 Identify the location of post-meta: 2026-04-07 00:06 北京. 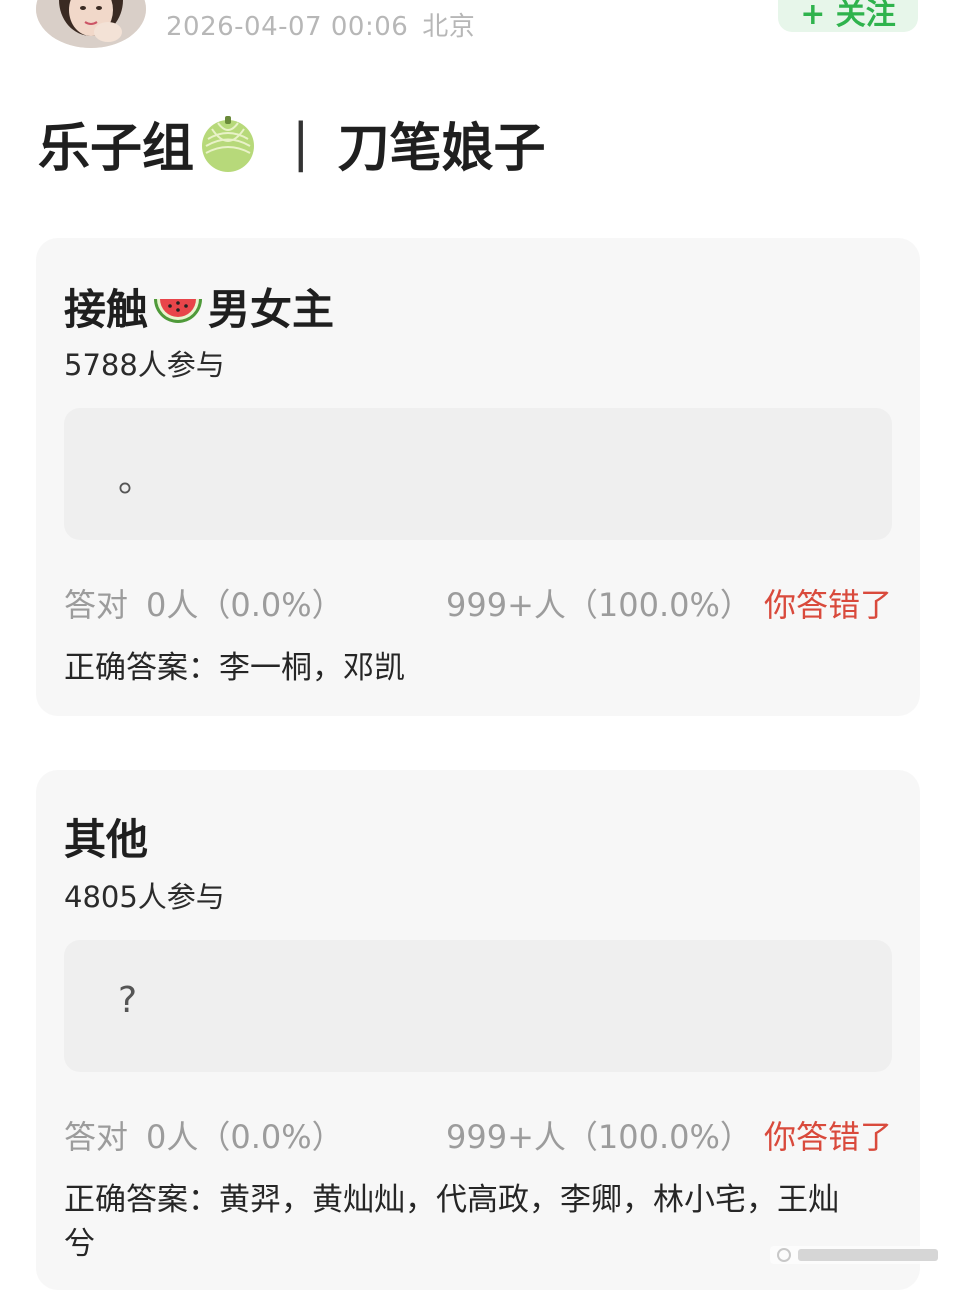
(320, 24).